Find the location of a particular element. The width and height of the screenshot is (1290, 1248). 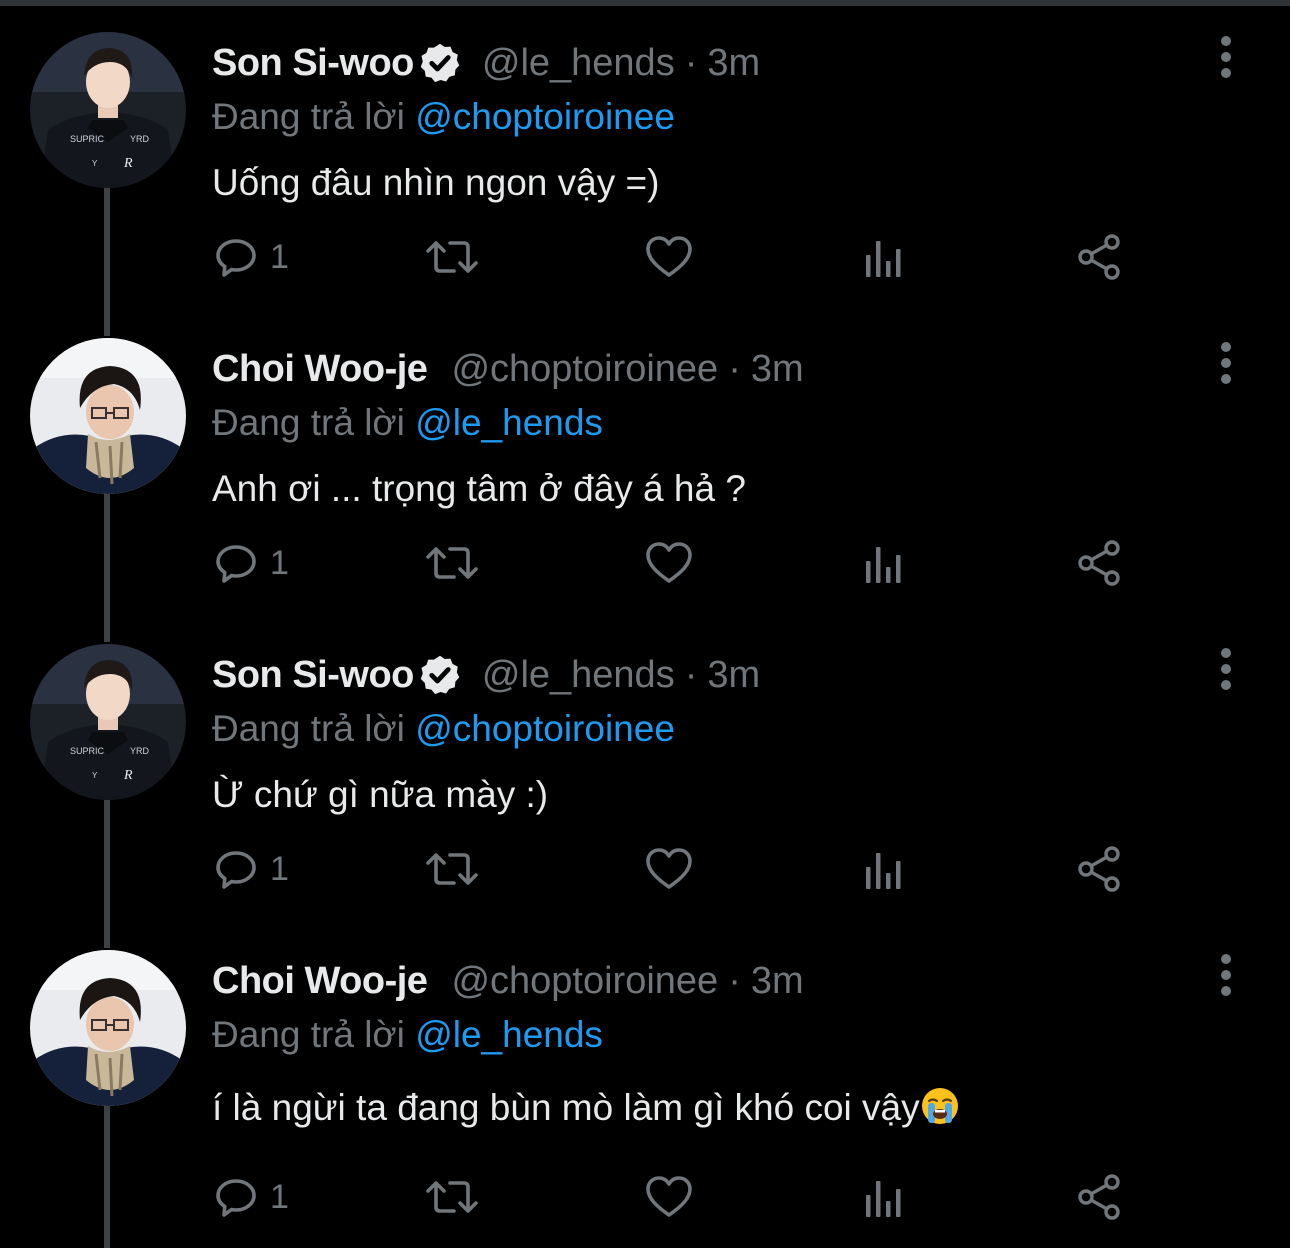

loudly-crying-face-emoji is located at coordinates (939, 1106).